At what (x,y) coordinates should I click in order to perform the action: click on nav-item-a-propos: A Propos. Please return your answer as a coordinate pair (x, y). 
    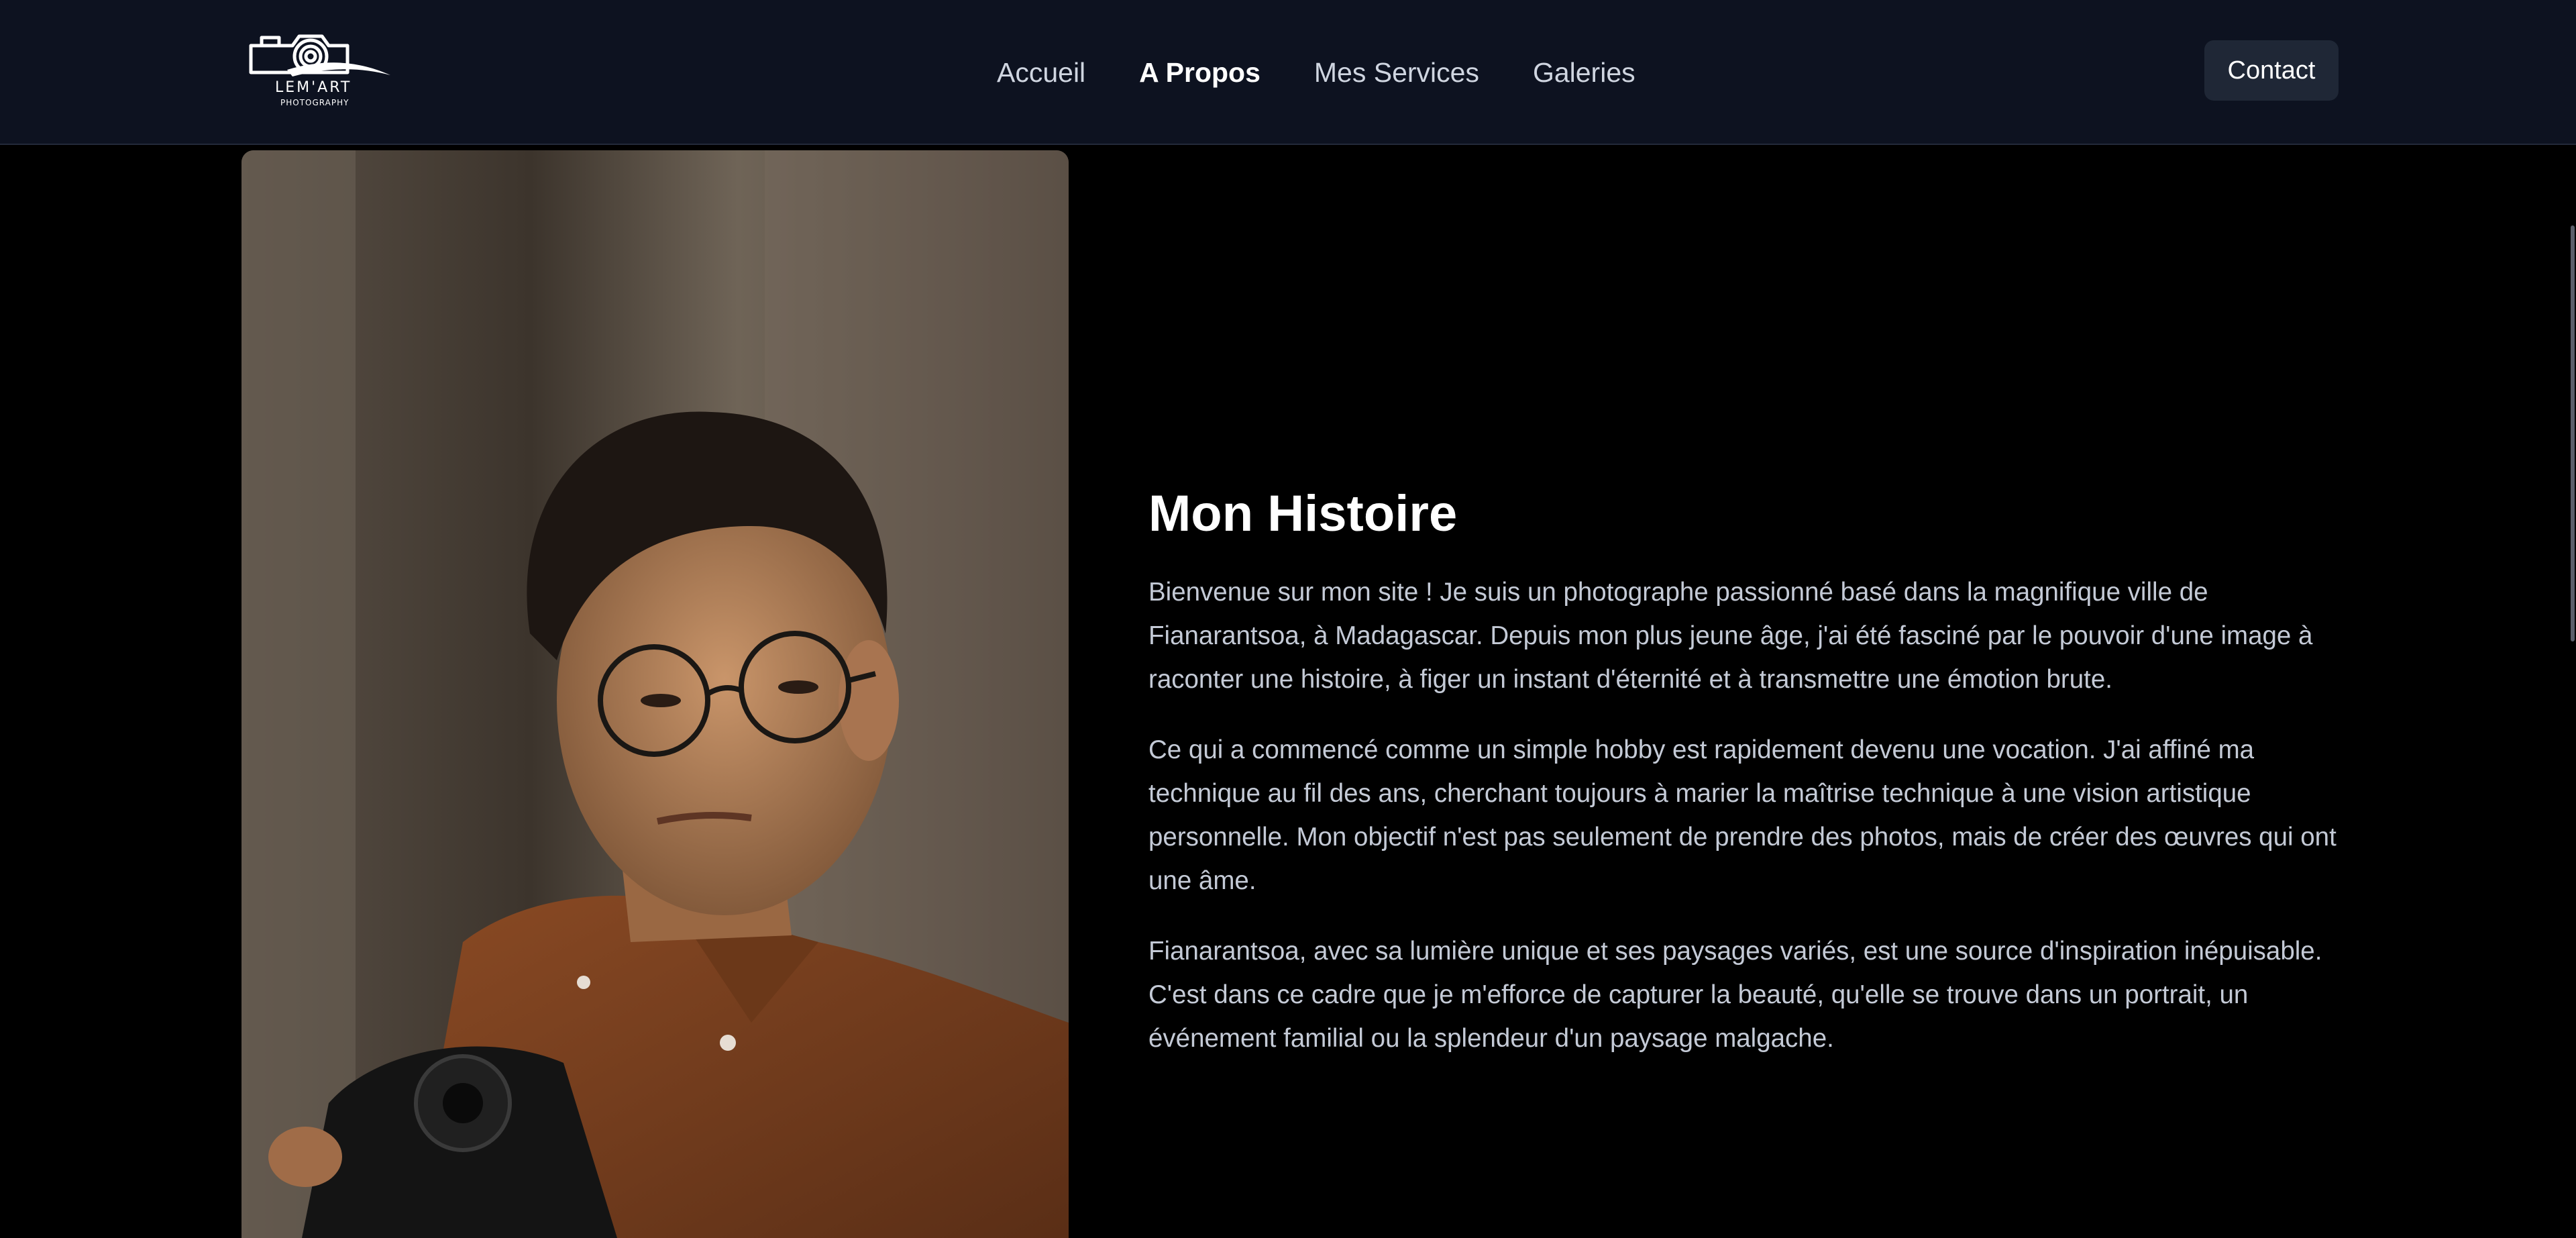
    Looking at the image, I should click on (1199, 73).